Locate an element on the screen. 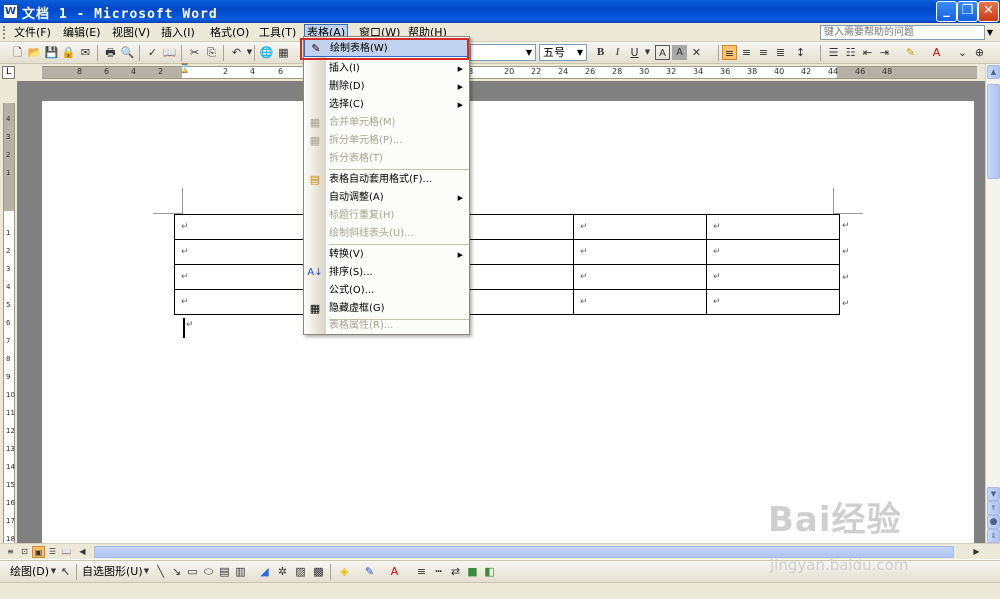 Image resolution: width=1000 pixels, height=599 pixels. clipart-icon: ▨ is located at coordinates (300, 571).